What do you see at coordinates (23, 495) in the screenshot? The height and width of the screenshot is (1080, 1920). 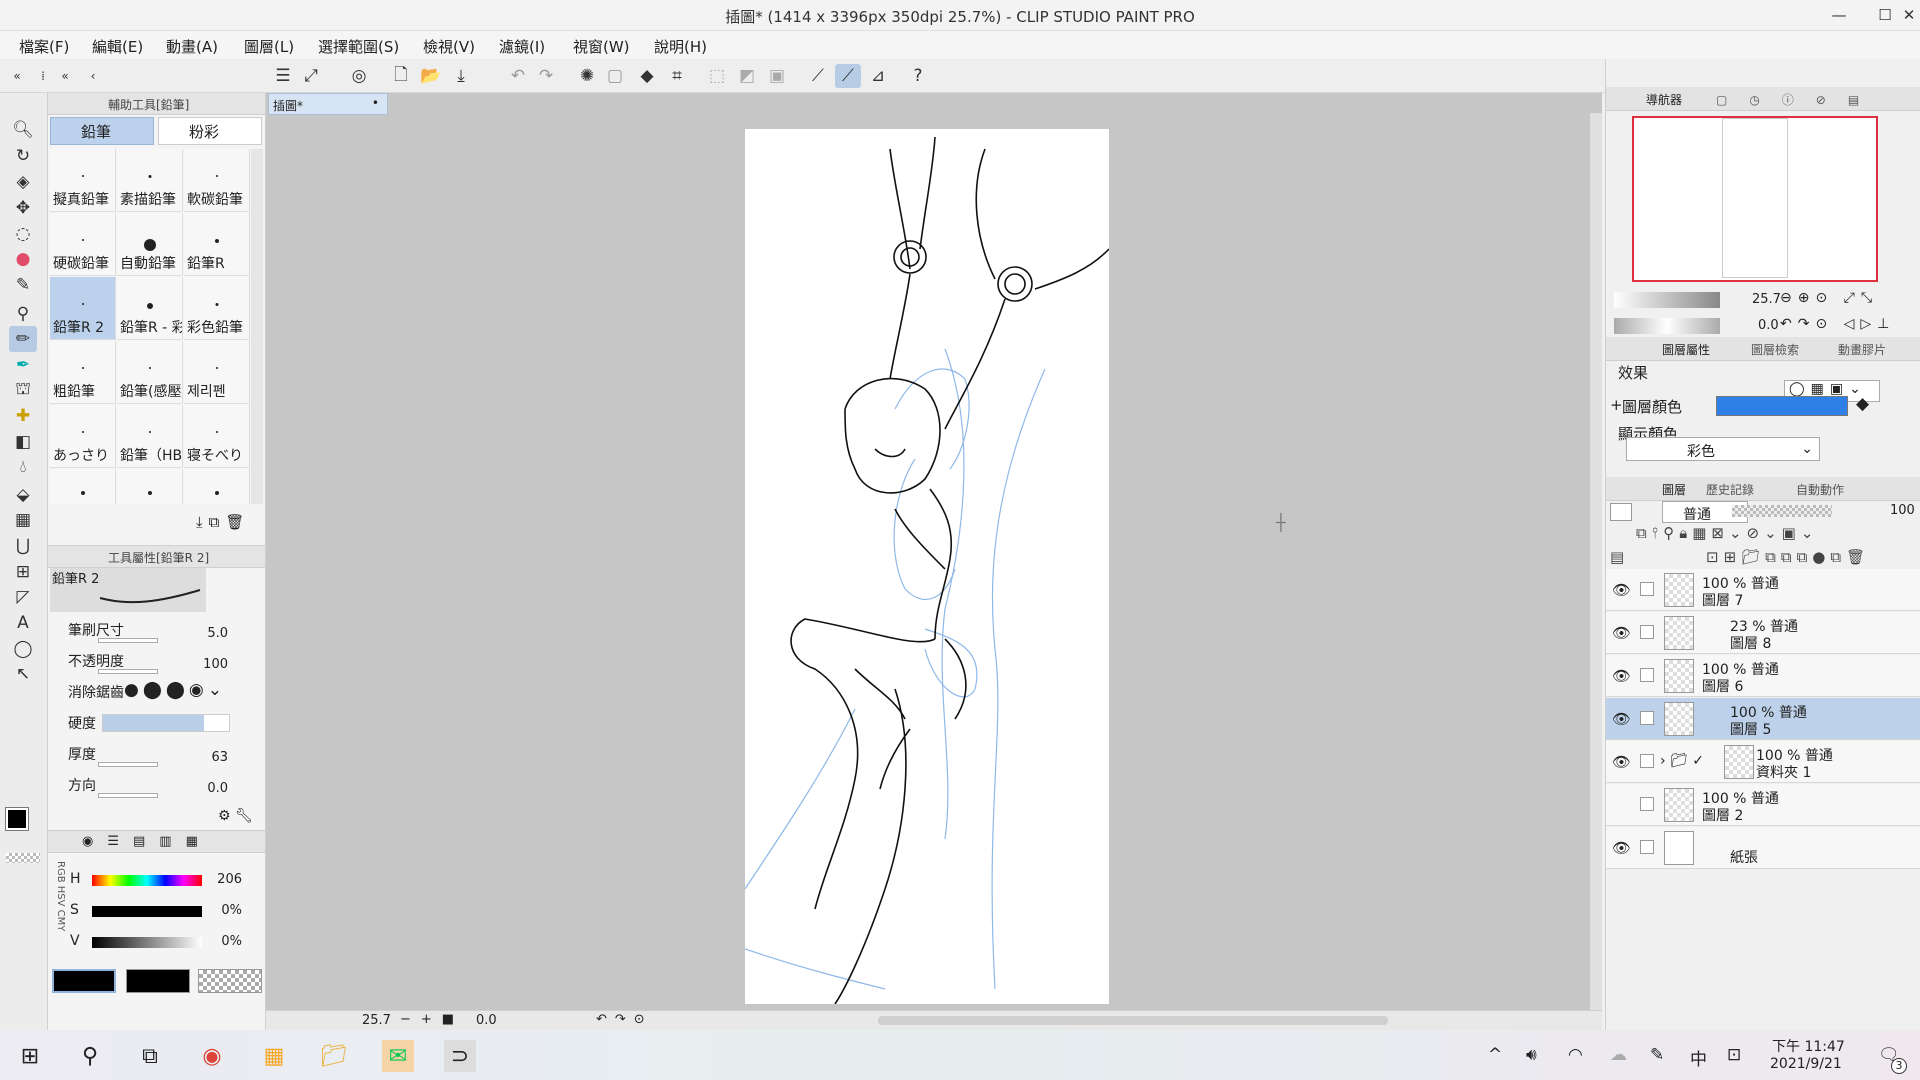 I see `fill-tool-icon: ⬙` at bounding box center [23, 495].